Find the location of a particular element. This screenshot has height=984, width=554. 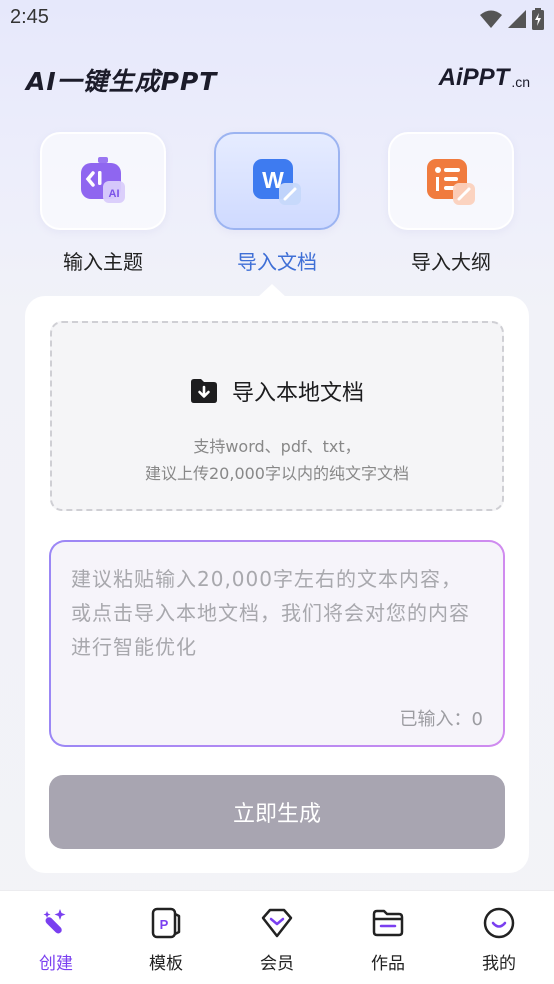

folder-download-icon is located at coordinates (203, 391).